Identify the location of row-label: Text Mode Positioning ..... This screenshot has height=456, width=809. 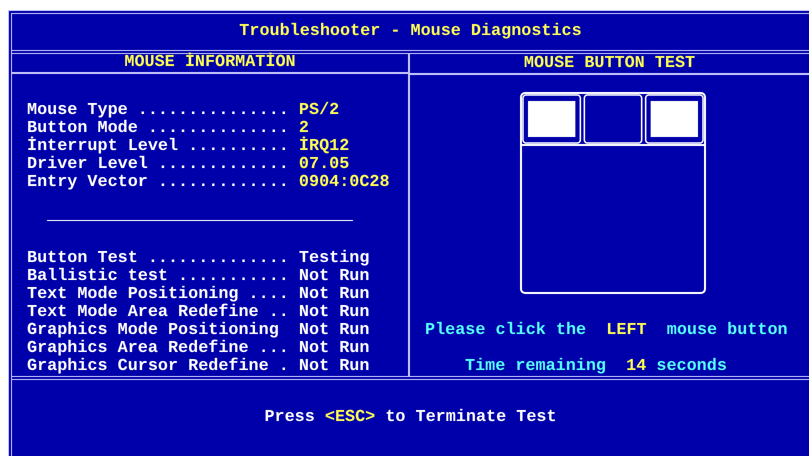
(158, 294).